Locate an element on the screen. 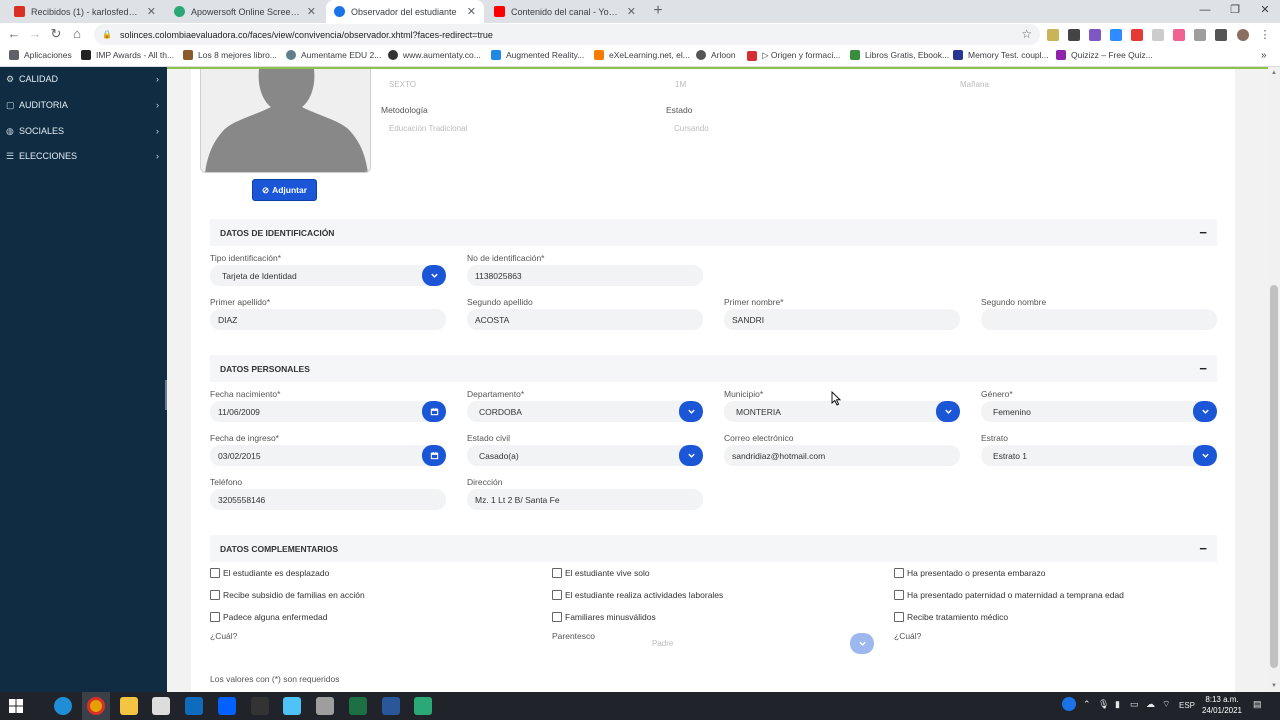 The image size is (1280, 720). sidebar-item-elecciones: ☰ ELECCIONES › is located at coordinates (83, 156).